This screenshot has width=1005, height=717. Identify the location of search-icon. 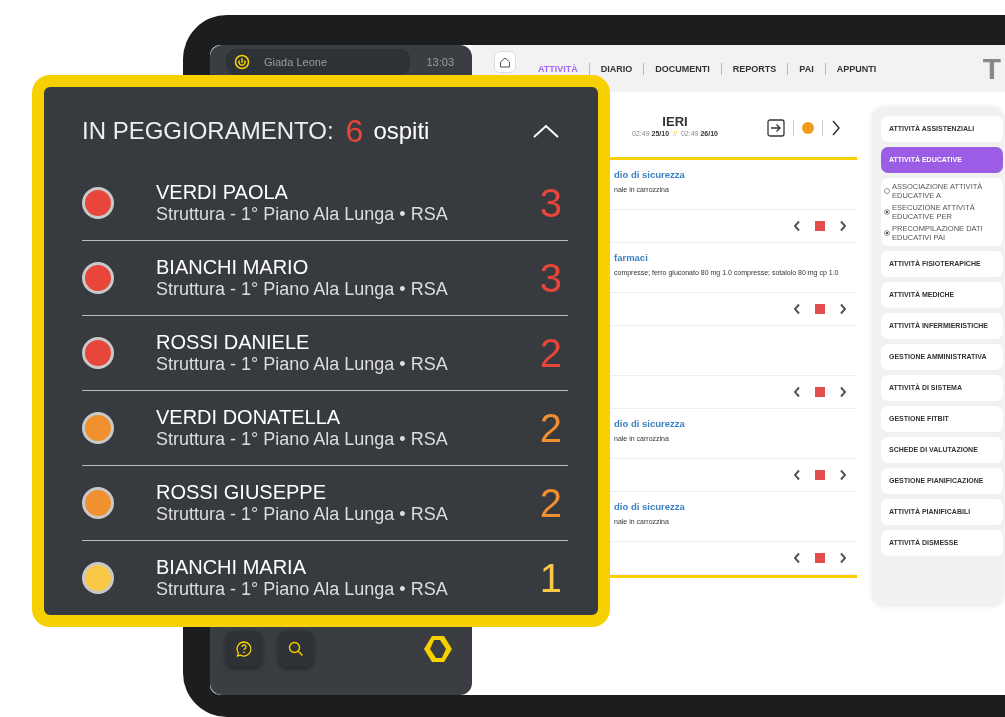
(296, 649).